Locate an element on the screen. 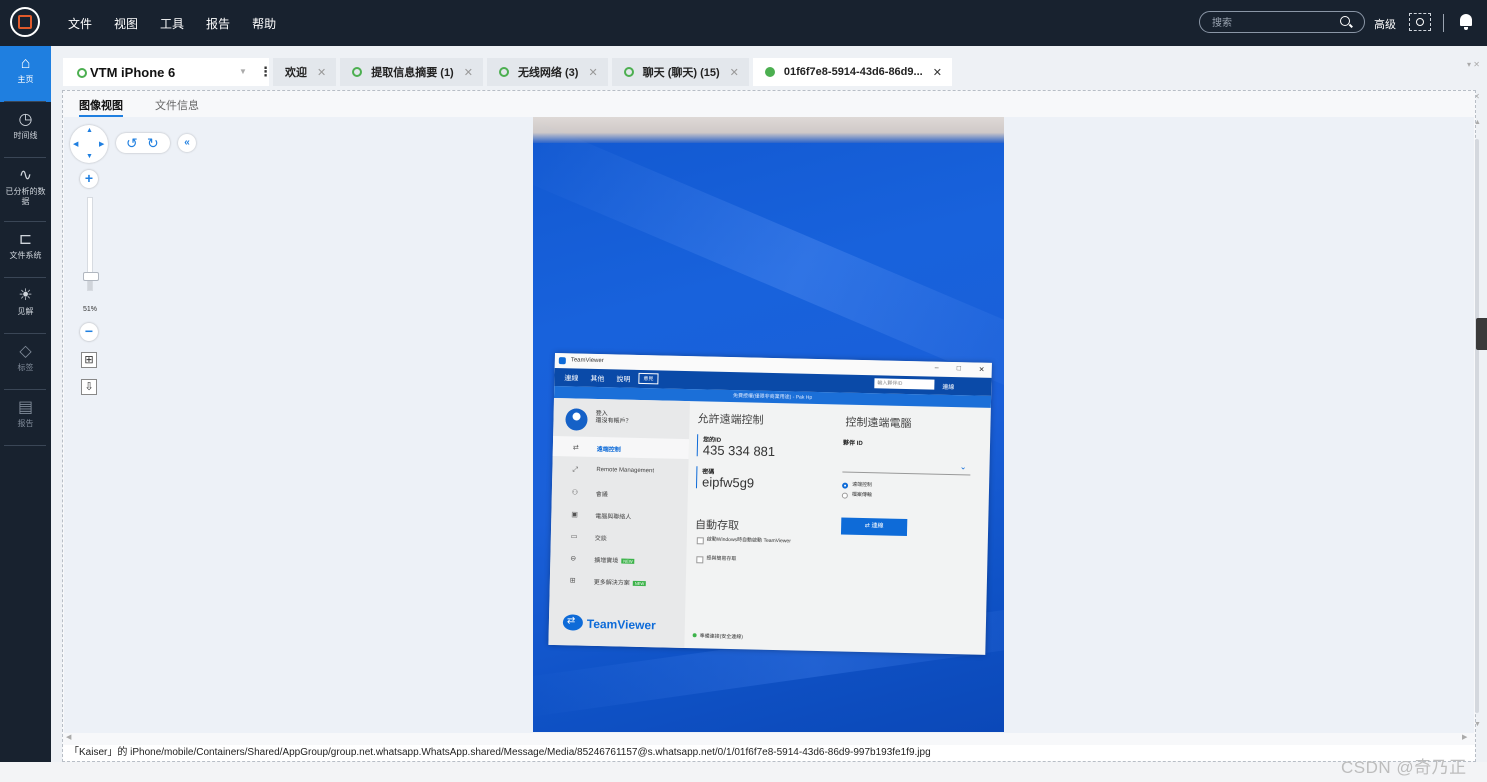 The height and width of the screenshot is (782, 1487). download-icon: ⇩ is located at coordinates (89, 387).